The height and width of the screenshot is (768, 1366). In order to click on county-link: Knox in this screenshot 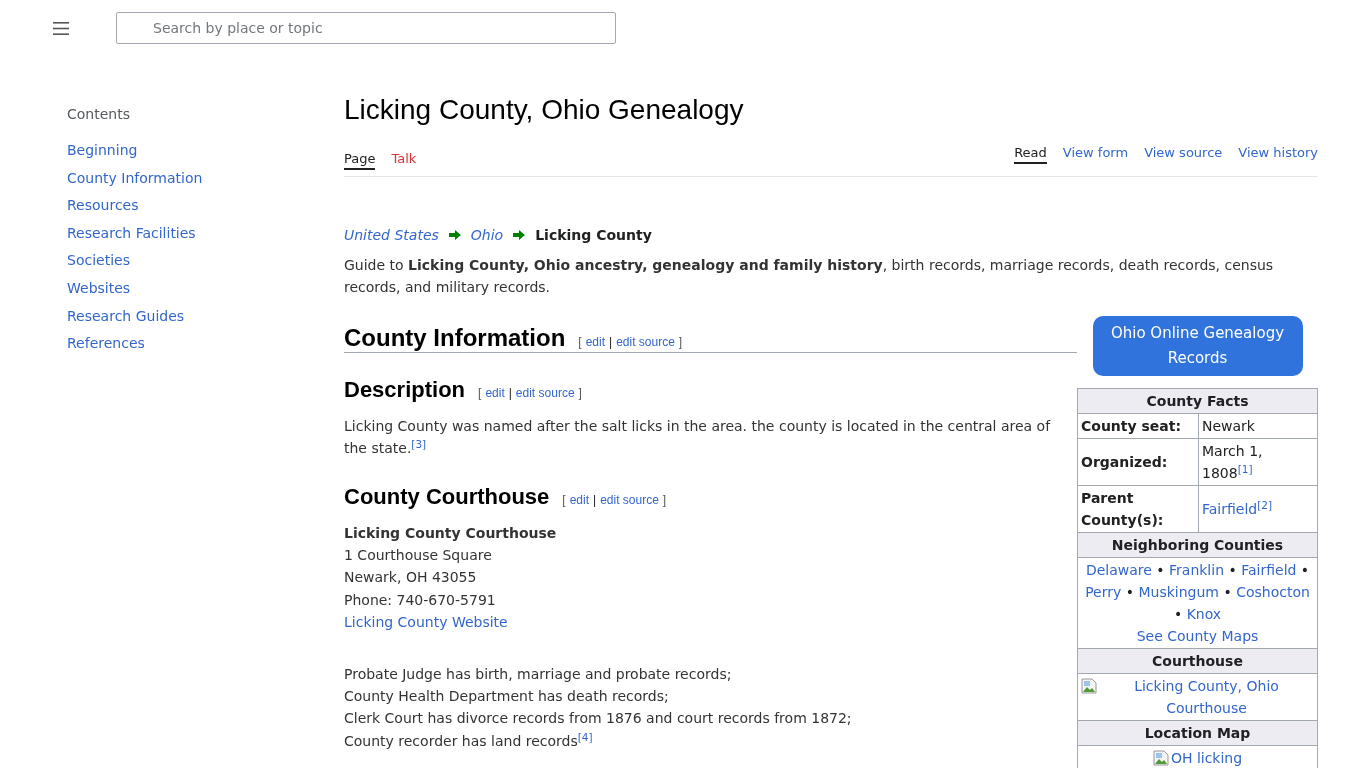, I will do `click(1204, 613)`.